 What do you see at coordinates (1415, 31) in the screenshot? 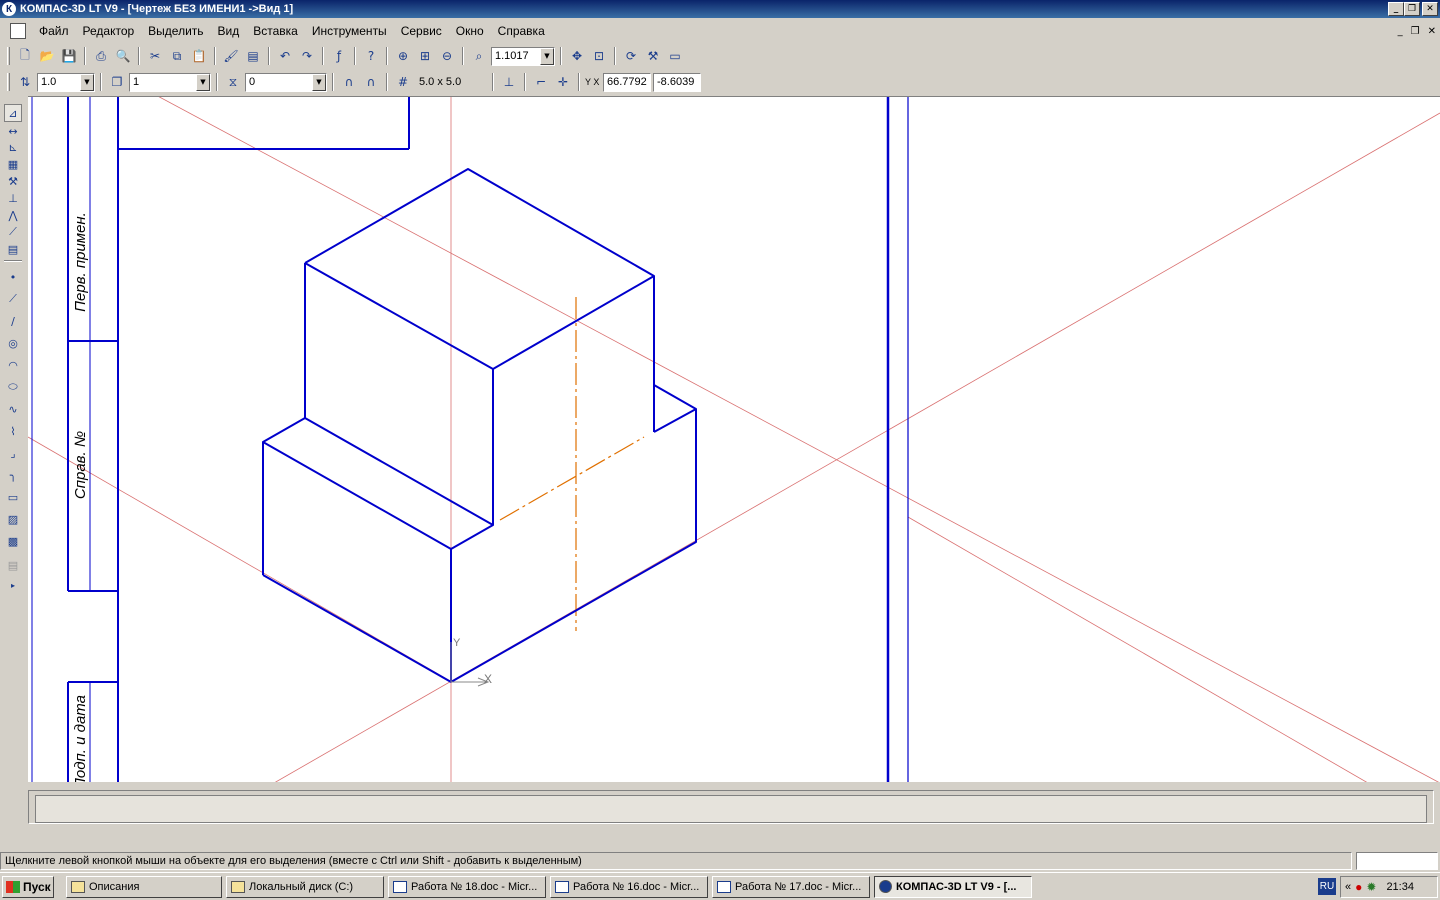
I see `mdi-restore-icon: ❐` at bounding box center [1415, 31].